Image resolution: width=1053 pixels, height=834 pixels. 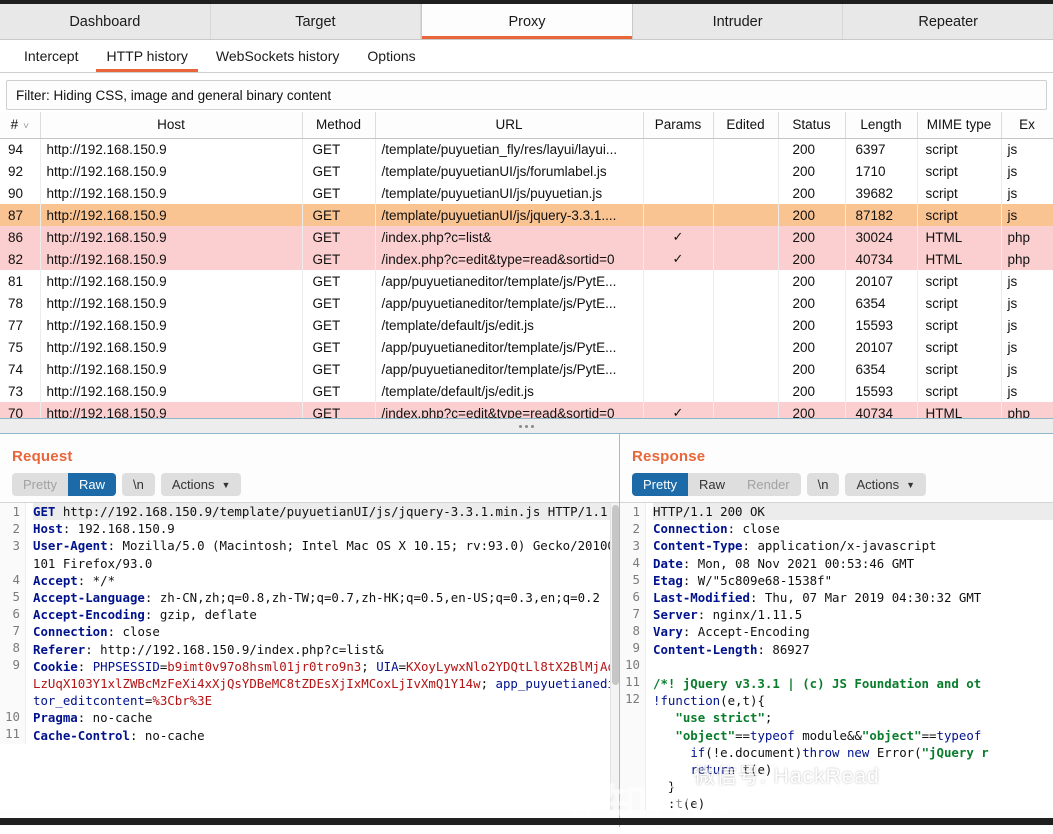 What do you see at coordinates (678, 237) in the screenshot?
I see `cell-params: ✓` at bounding box center [678, 237].